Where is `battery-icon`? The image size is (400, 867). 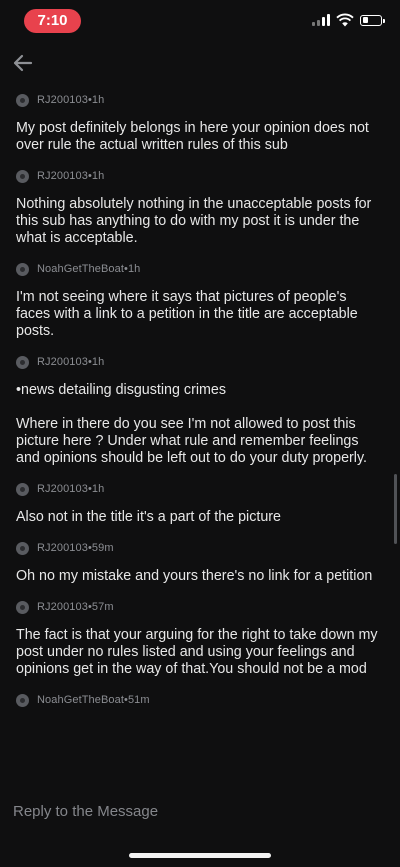 battery-icon is located at coordinates (372, 20).